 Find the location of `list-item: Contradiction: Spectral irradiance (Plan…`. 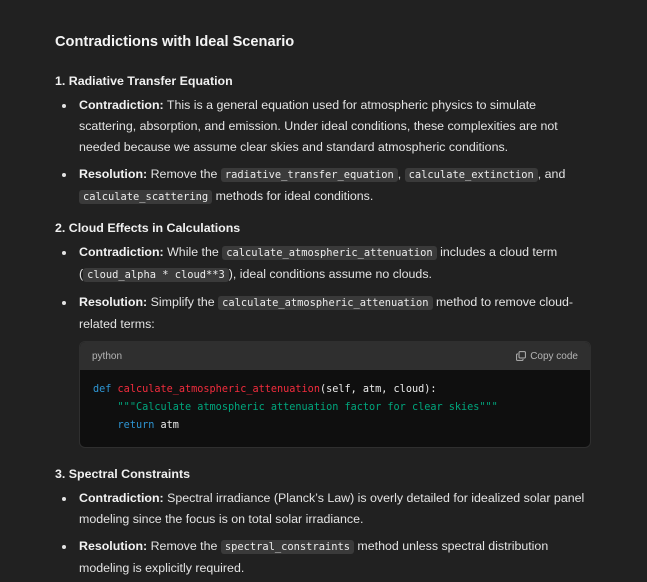

list-item: Contradiction: Spectral irradiance (Plan… is located at coordinates (325, 509).